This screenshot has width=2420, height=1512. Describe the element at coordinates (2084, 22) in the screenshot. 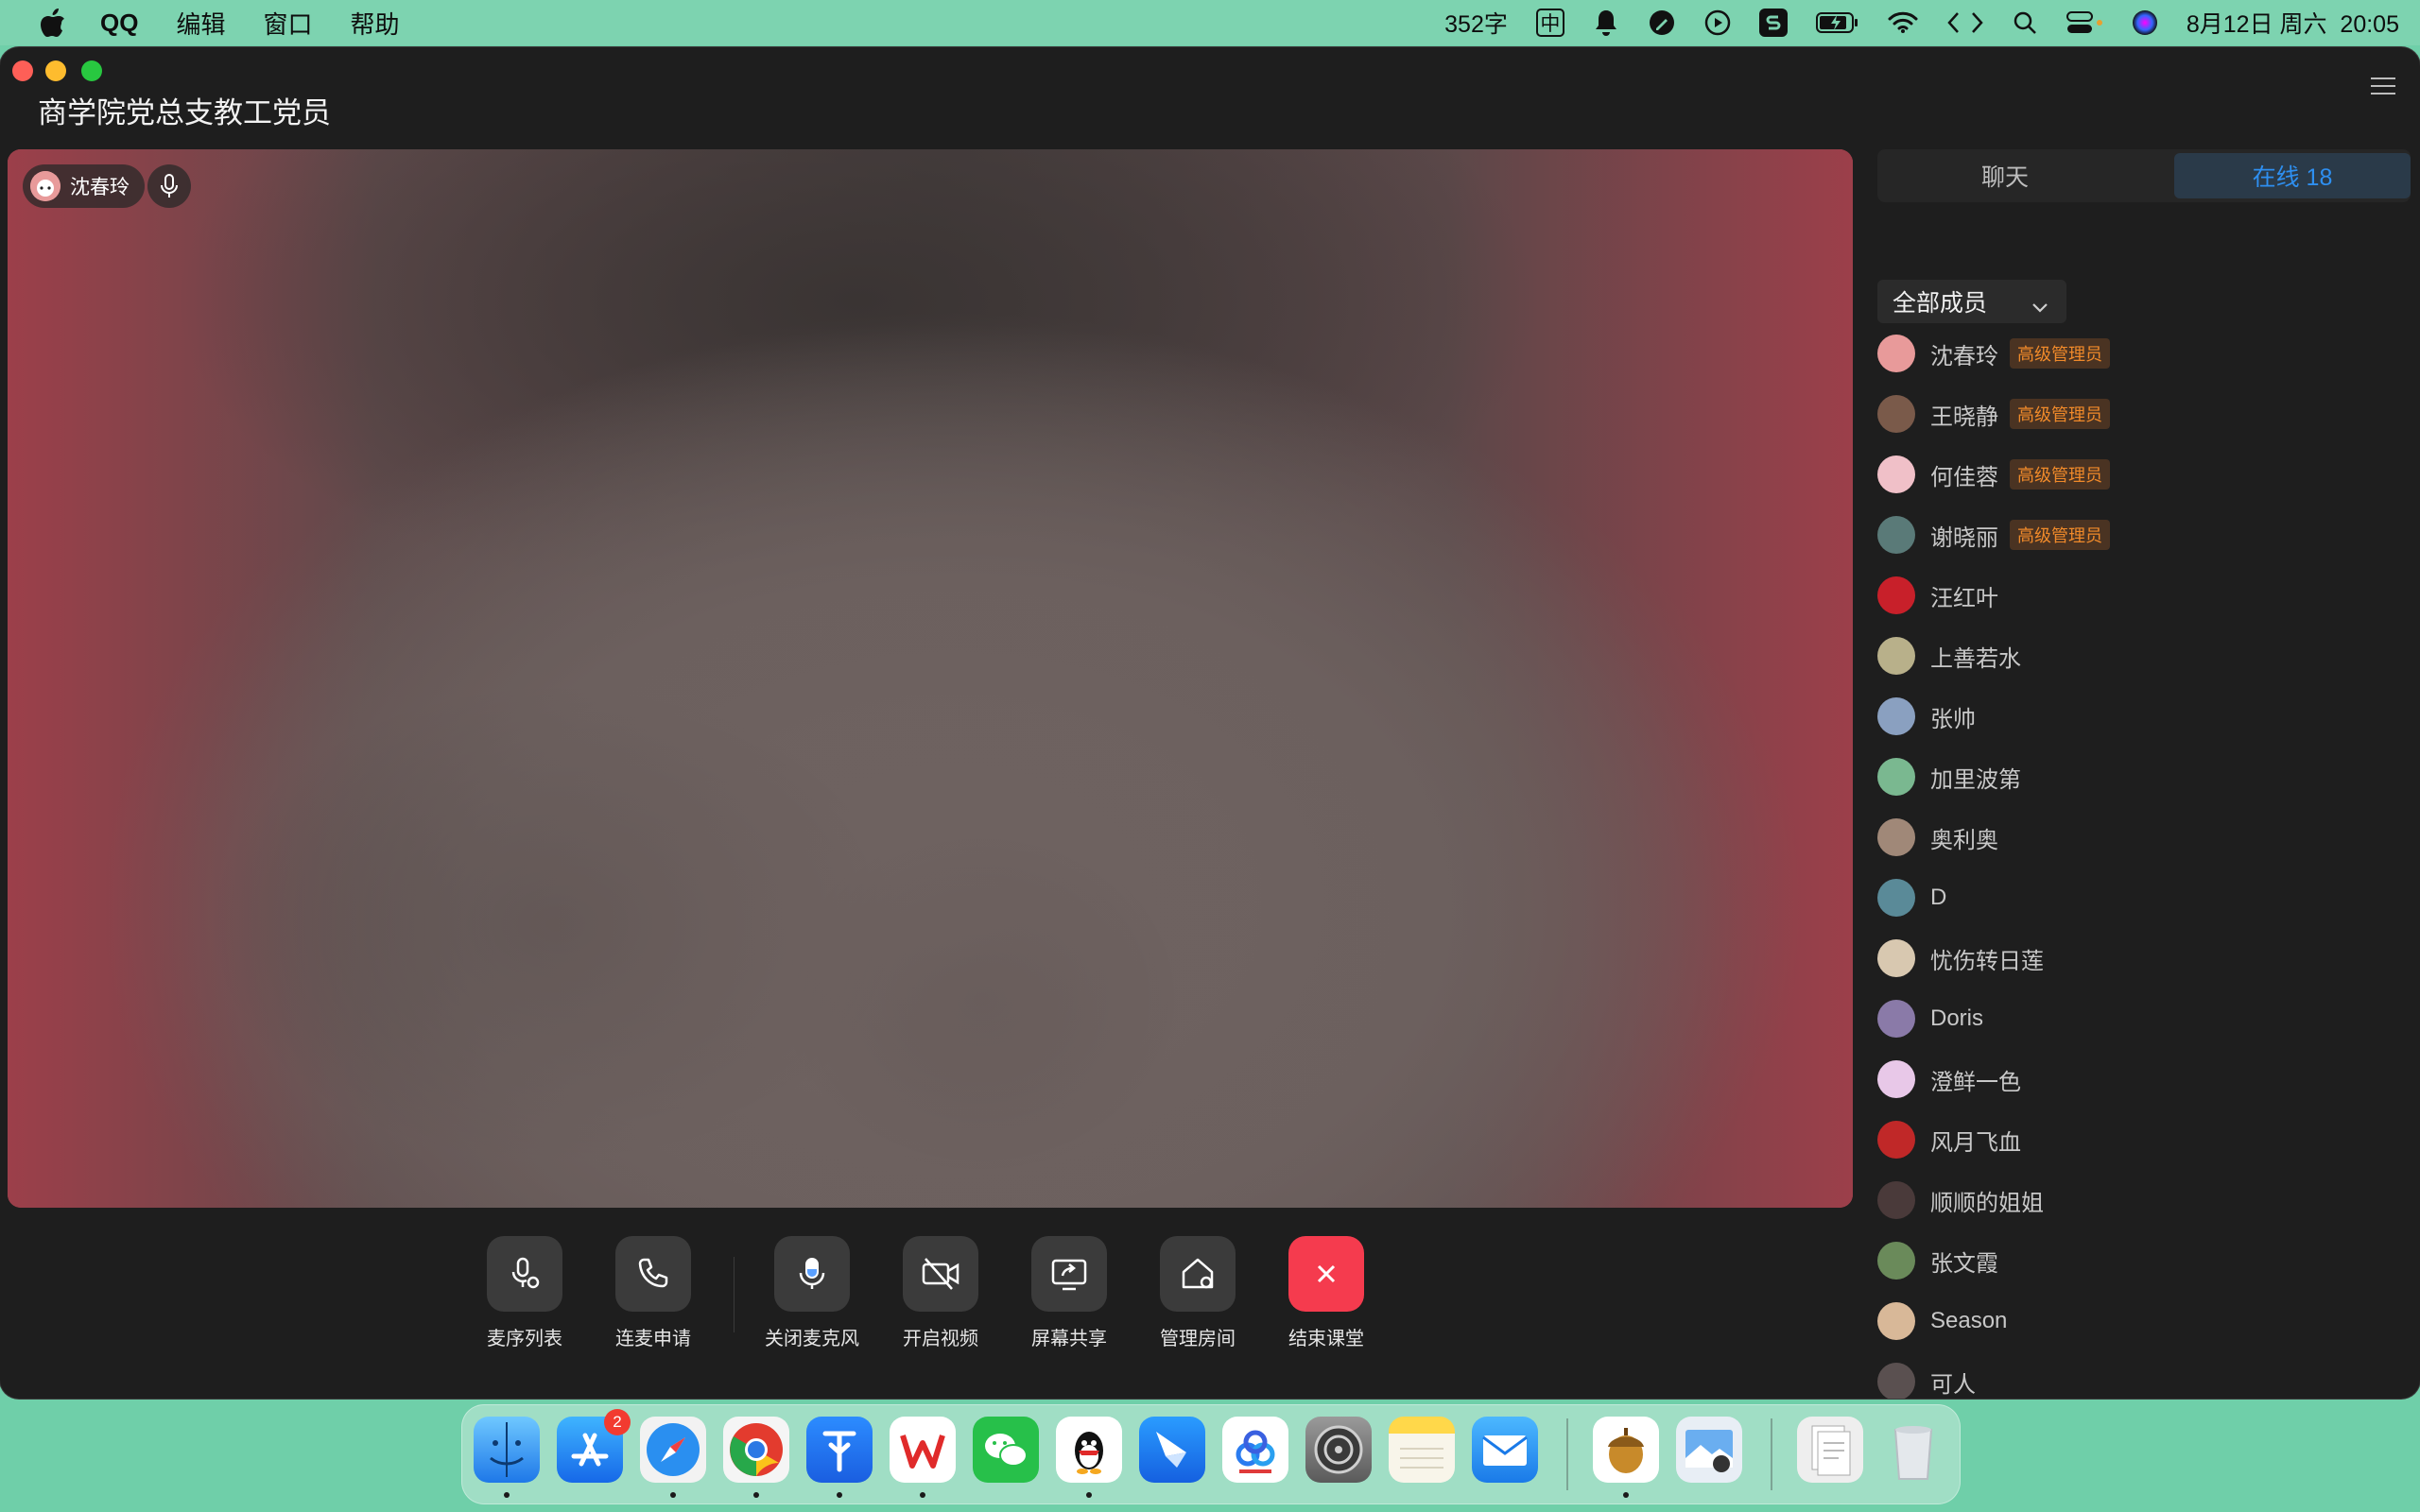

I see `control-center-icon` at that location.